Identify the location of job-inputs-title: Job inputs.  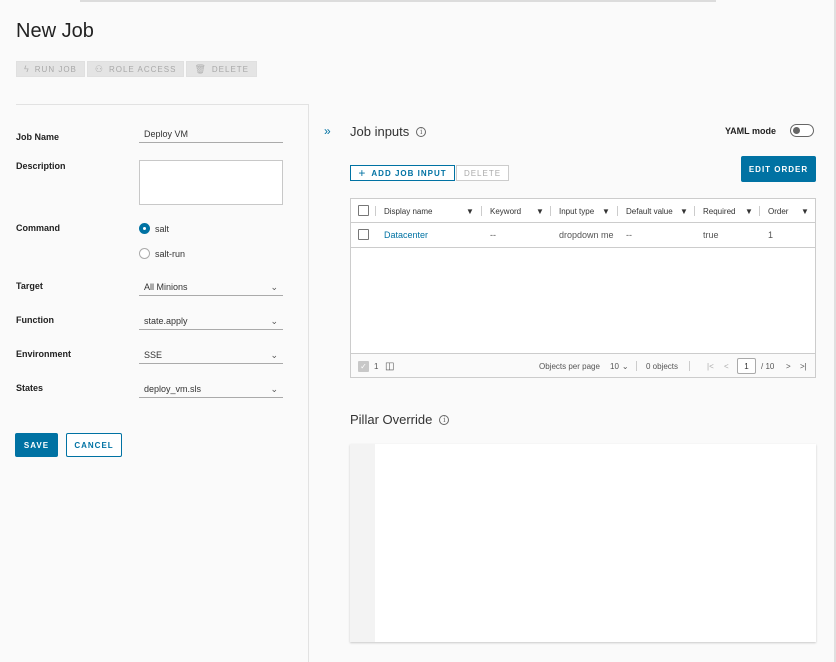
(380, 131).